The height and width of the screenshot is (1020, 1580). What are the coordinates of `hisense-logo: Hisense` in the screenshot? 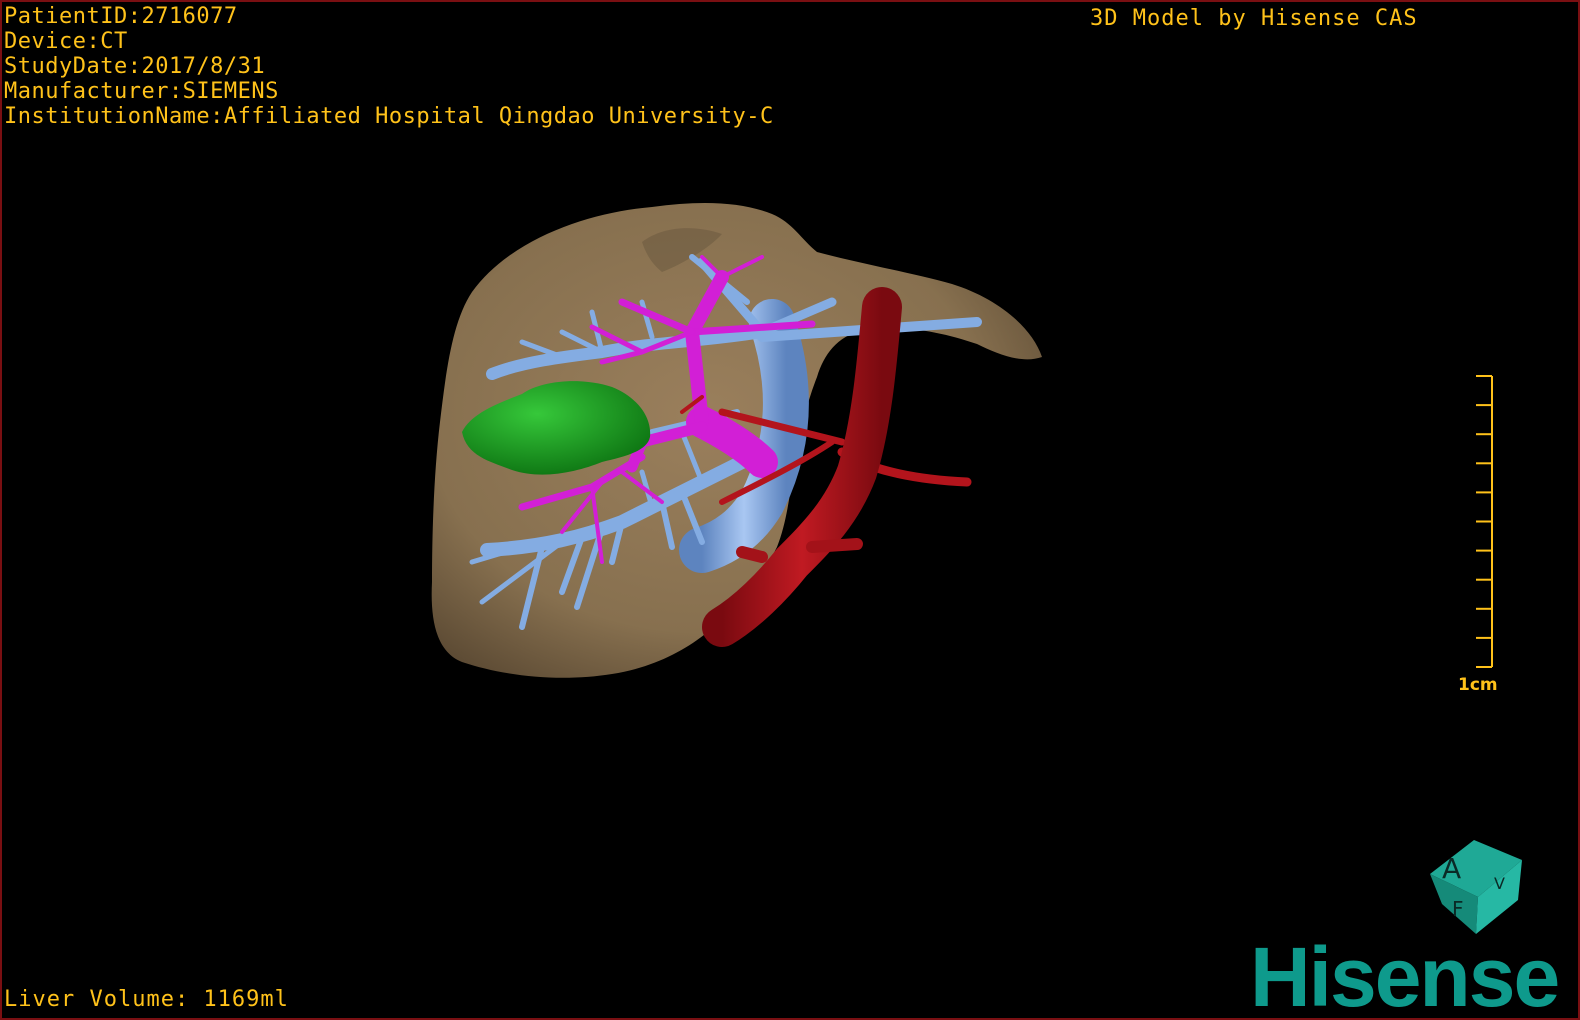 It's located at (1405, 975).